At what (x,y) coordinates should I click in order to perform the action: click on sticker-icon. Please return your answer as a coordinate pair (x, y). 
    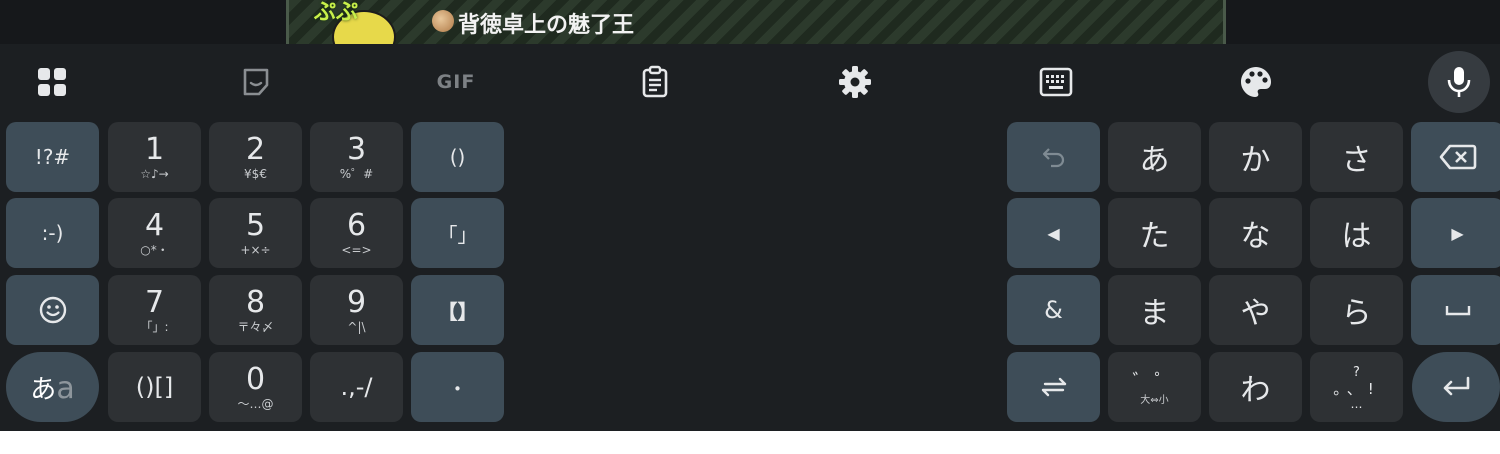
    Looking at the image, I should click on (256, 82).